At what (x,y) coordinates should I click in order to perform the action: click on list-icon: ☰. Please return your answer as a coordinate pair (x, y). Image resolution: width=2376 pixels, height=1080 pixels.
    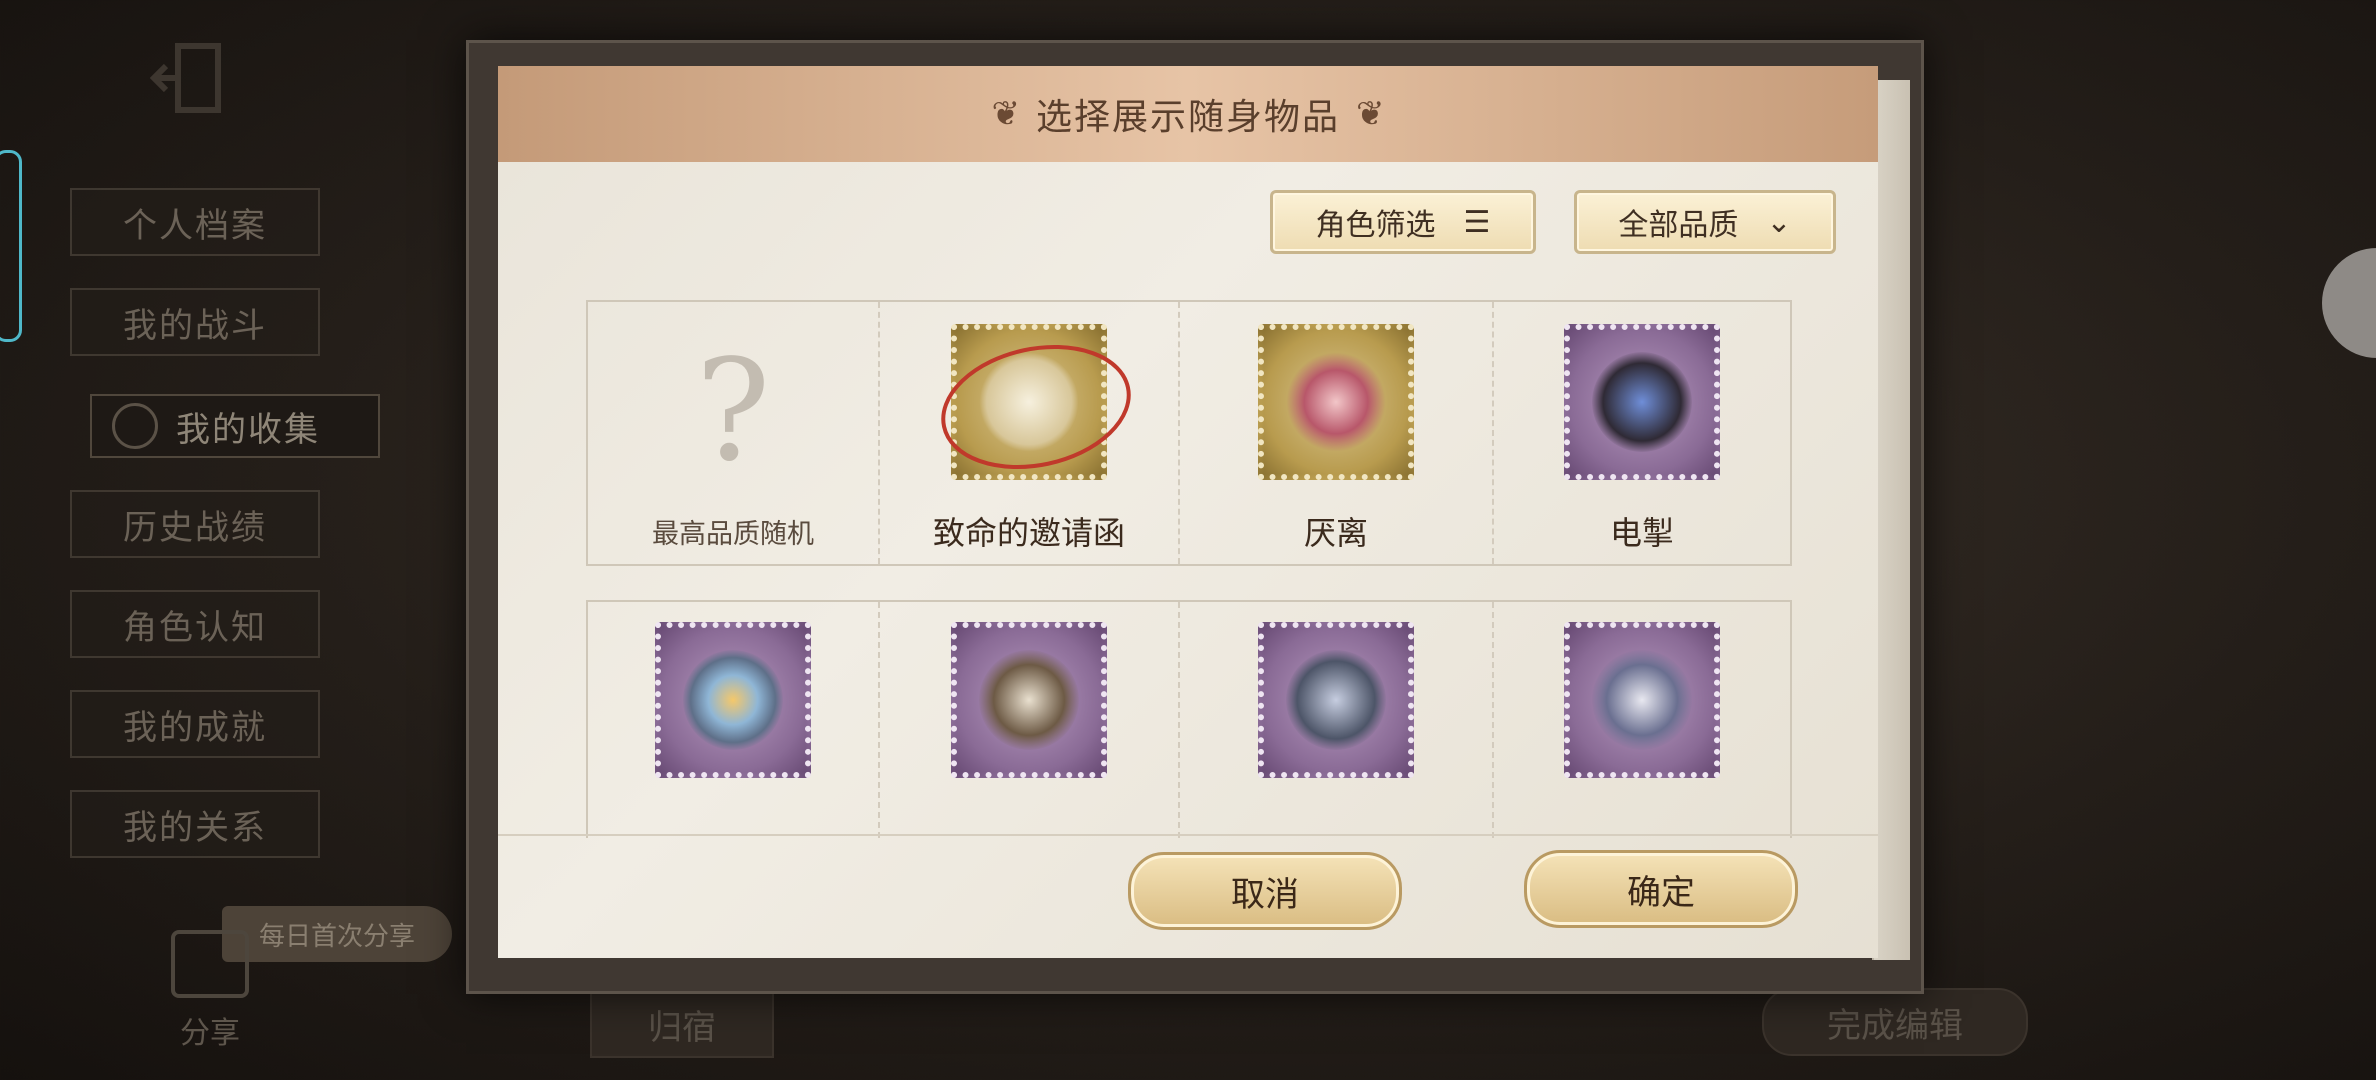
    Looking at the image, I should click on (1477, 222).